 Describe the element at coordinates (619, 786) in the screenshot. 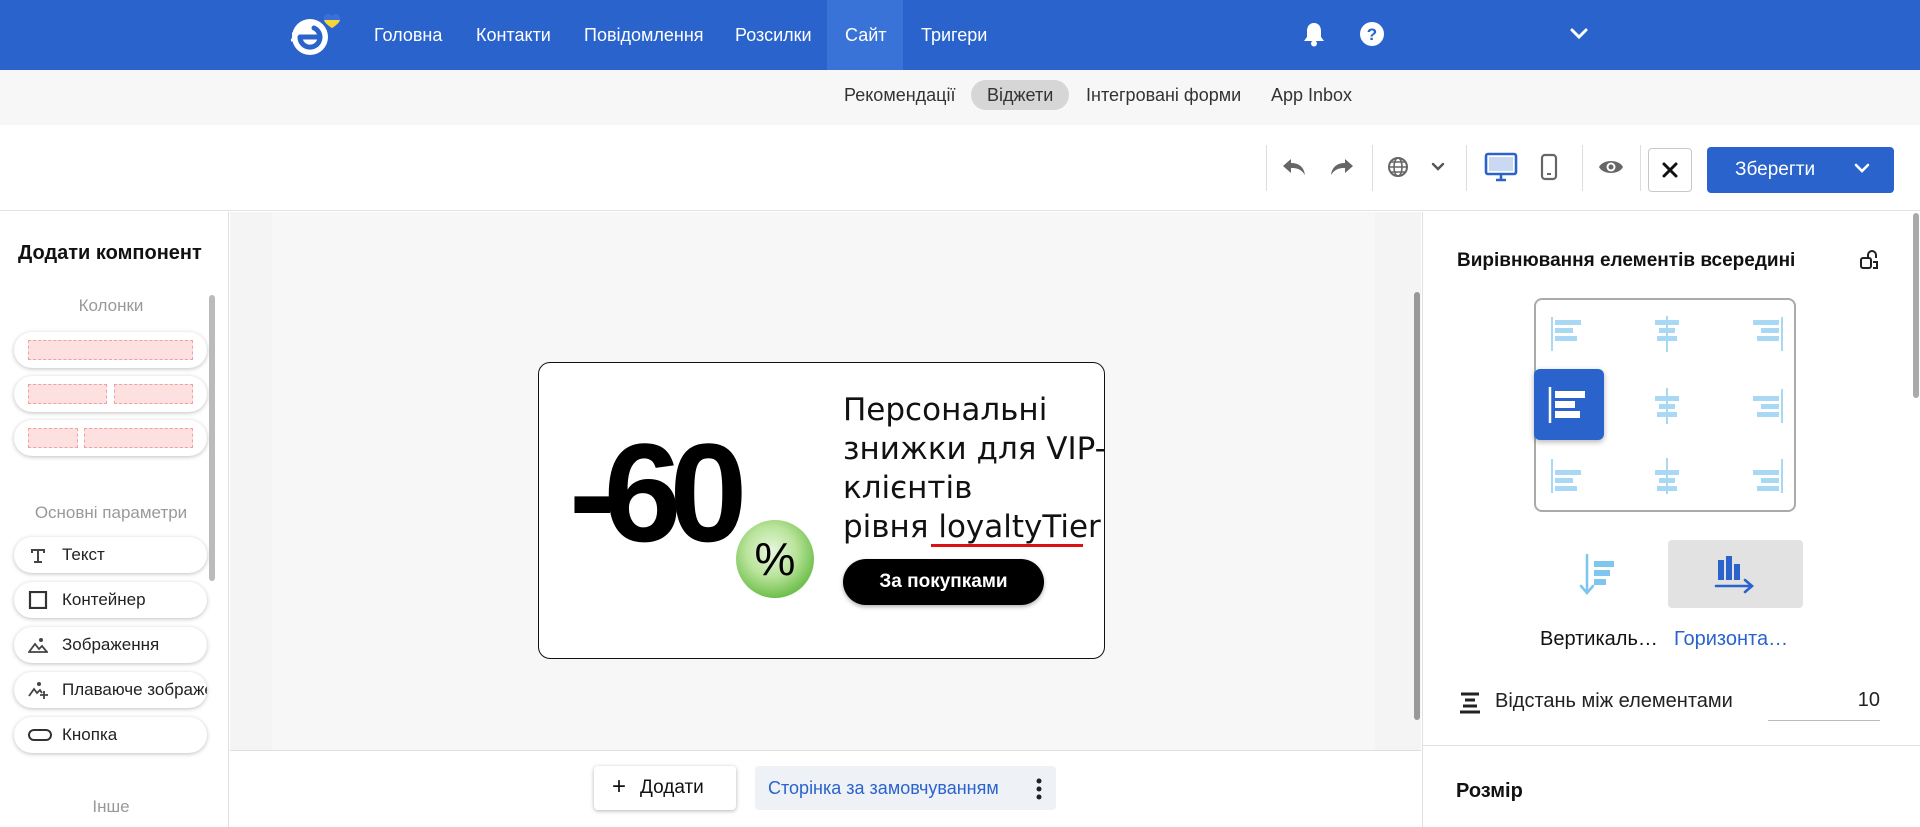

I see `plus-icon: +` at that location.